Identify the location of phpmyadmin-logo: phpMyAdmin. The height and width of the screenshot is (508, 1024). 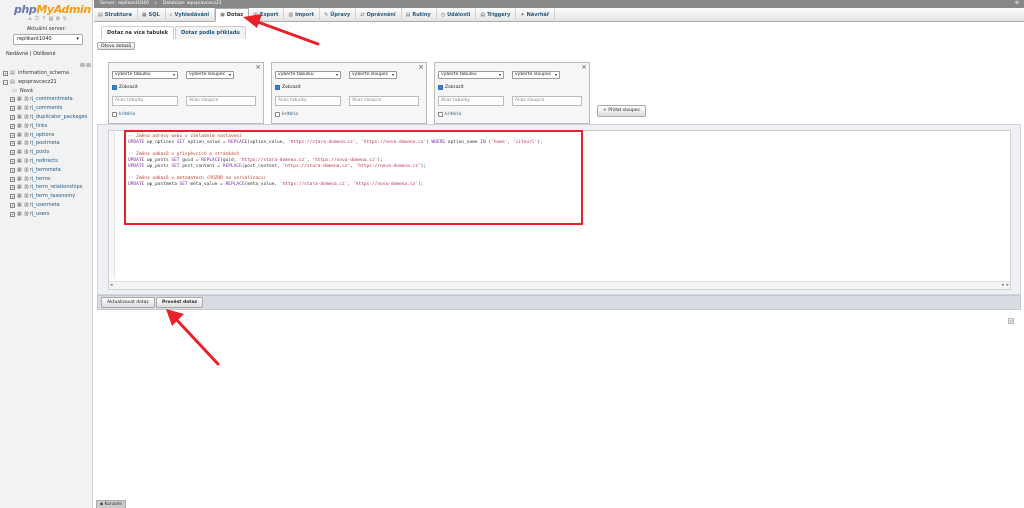
(52, 9).